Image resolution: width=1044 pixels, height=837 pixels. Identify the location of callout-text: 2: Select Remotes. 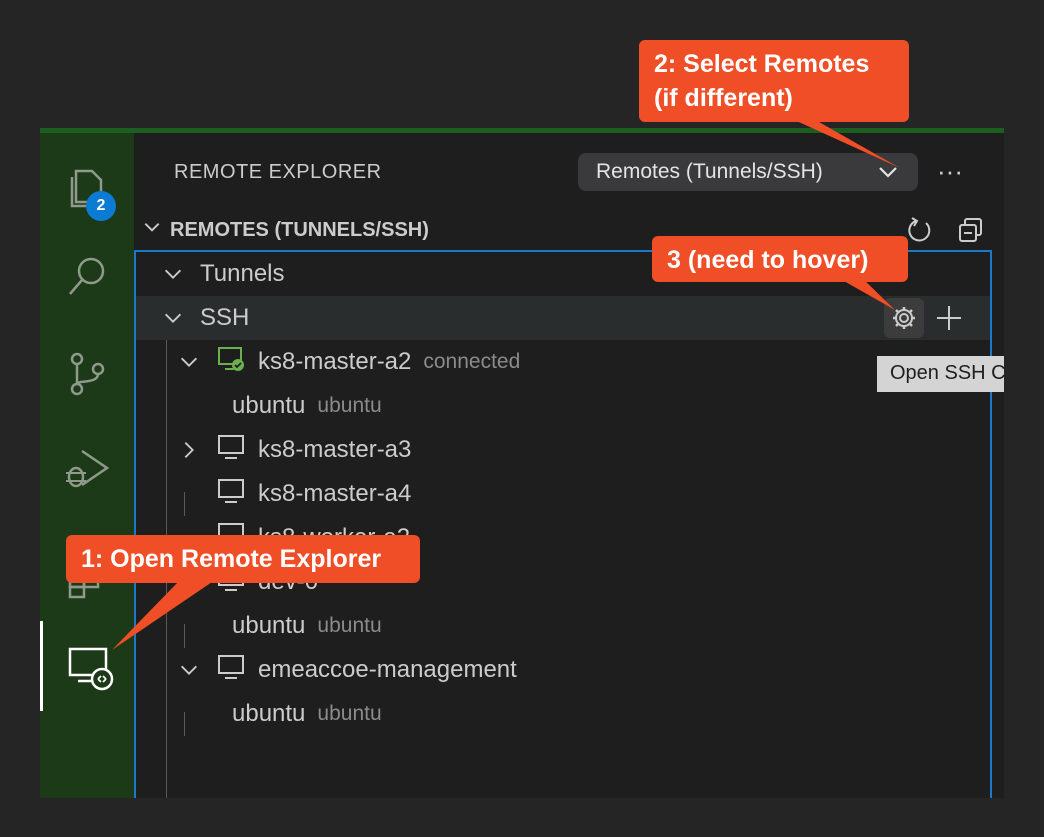
(762, 64).